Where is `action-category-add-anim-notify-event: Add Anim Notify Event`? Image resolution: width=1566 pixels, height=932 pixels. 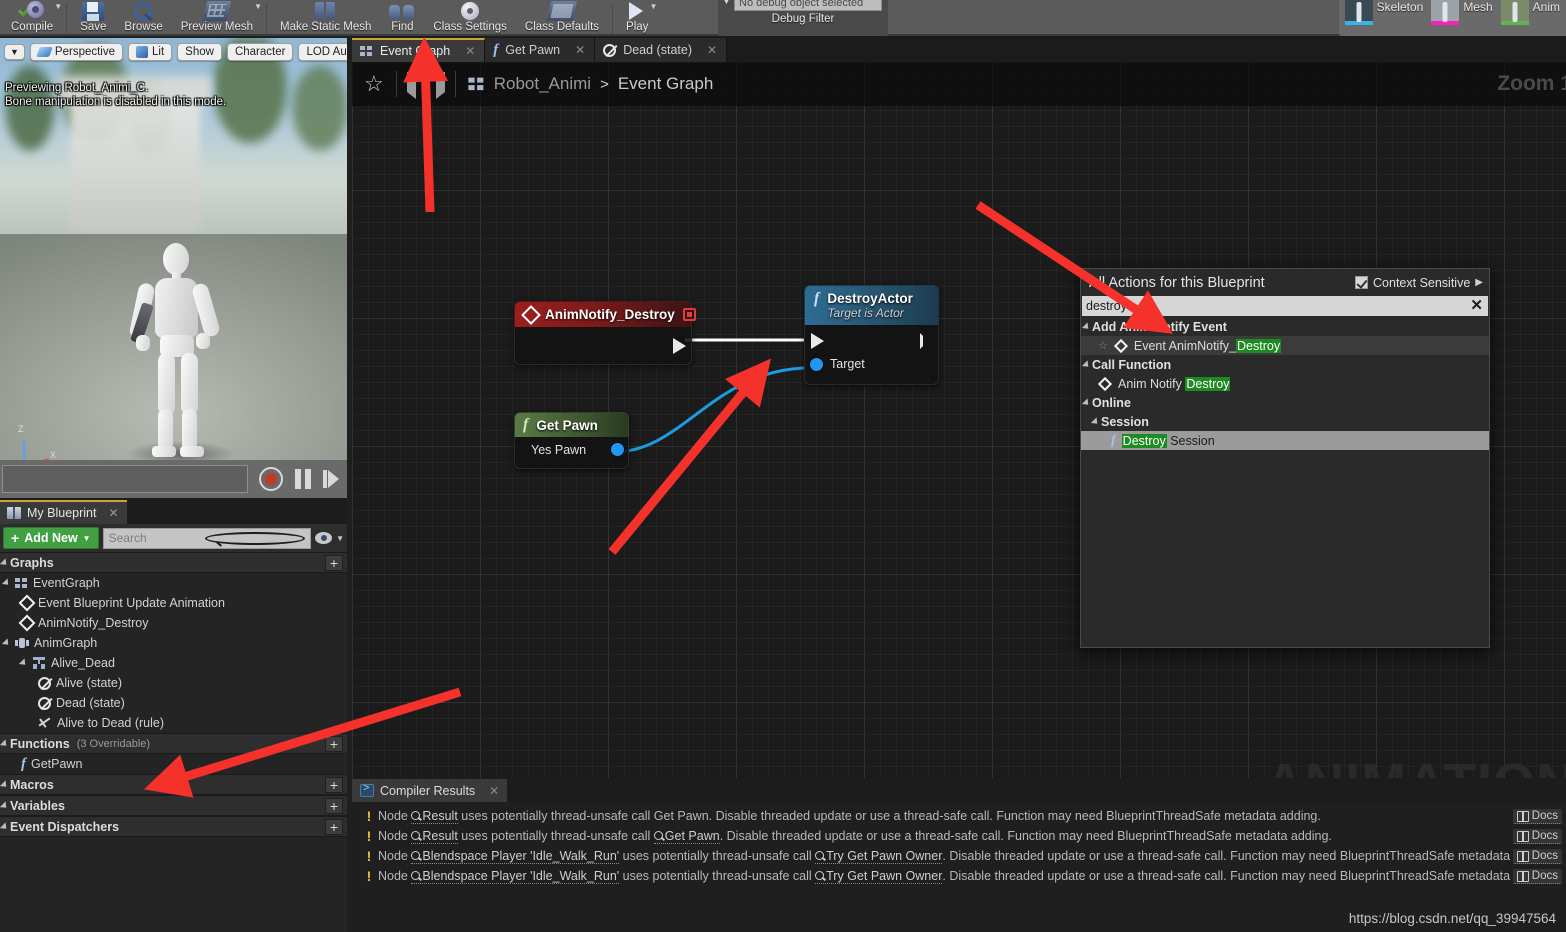 action-category-add-anim-notify-event: Add Anim Notify Event is located at coordinates (1285, 326).